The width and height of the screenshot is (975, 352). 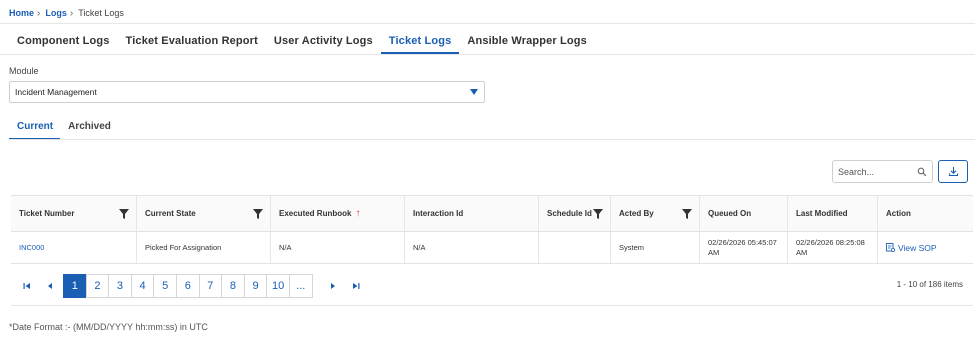 I want to click on last-modified-cell: 02/26/2026 08:25:08 AM, so click(x=832, y=247).